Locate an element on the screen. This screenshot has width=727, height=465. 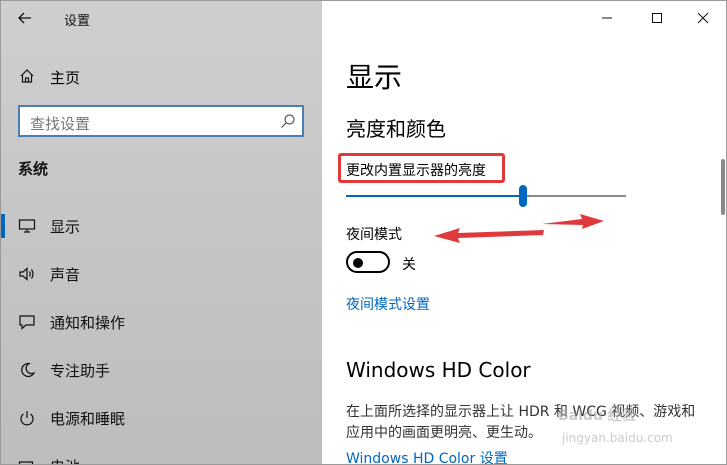
maximize-icon is located at coordinates (657, 18).